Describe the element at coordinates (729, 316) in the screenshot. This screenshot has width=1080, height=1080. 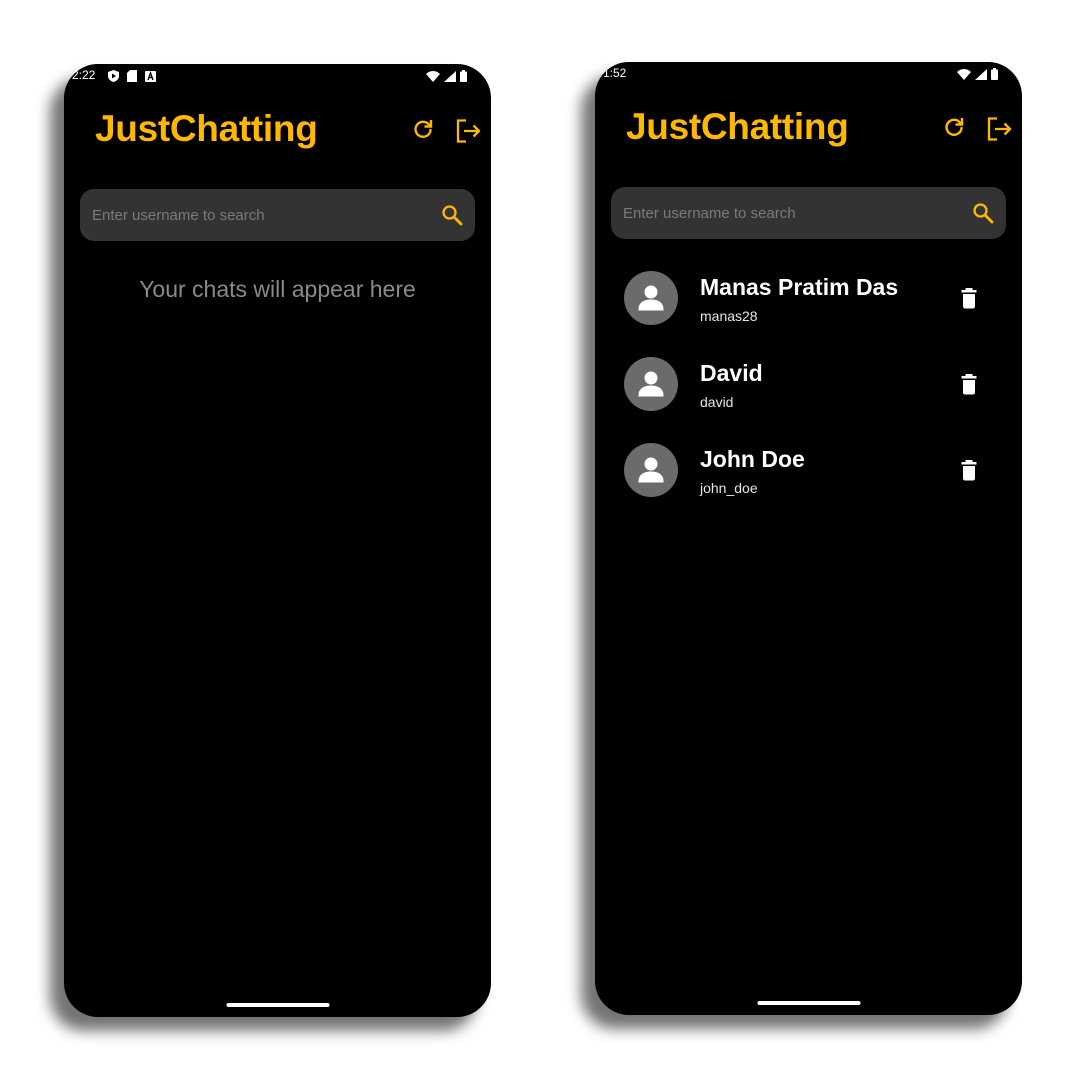
I see `chat-contact-username: manas28` at that location.